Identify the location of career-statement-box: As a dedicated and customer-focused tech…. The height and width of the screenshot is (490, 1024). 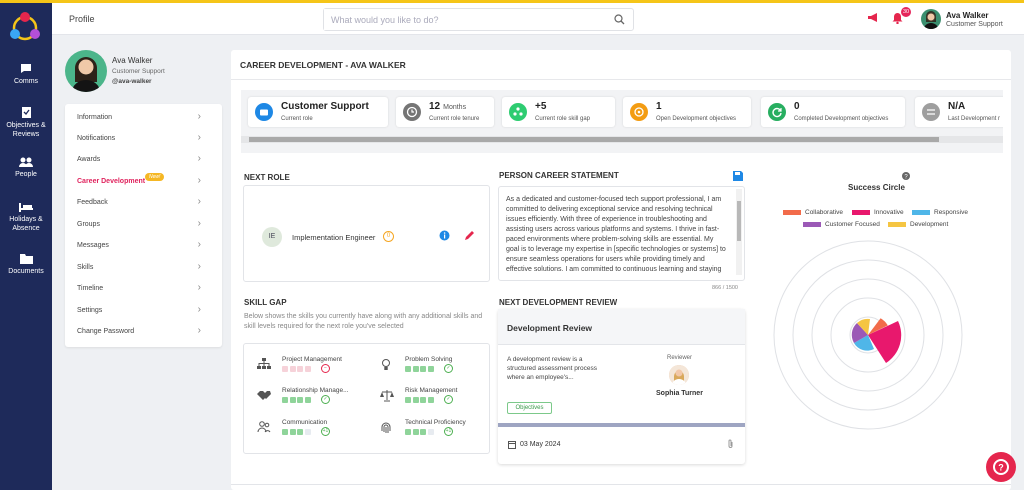
(621, 233).